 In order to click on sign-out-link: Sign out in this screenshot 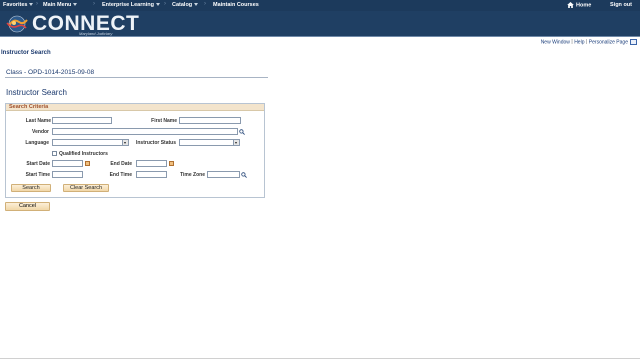, I will do `click(621, 5)`.